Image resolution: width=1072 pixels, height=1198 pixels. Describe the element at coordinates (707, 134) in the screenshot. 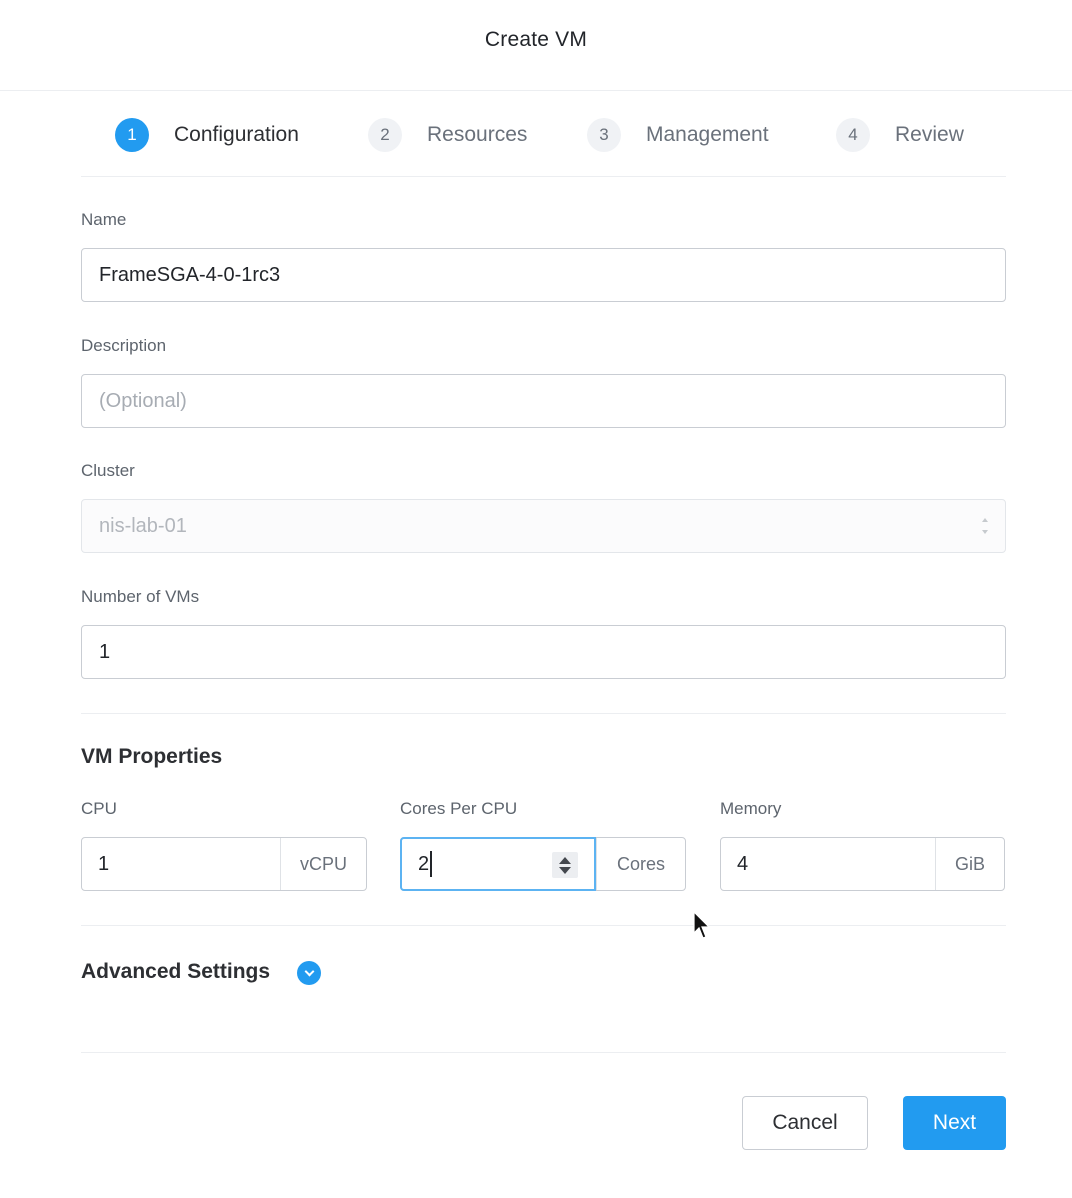

I see `step-label: Management` at that location.